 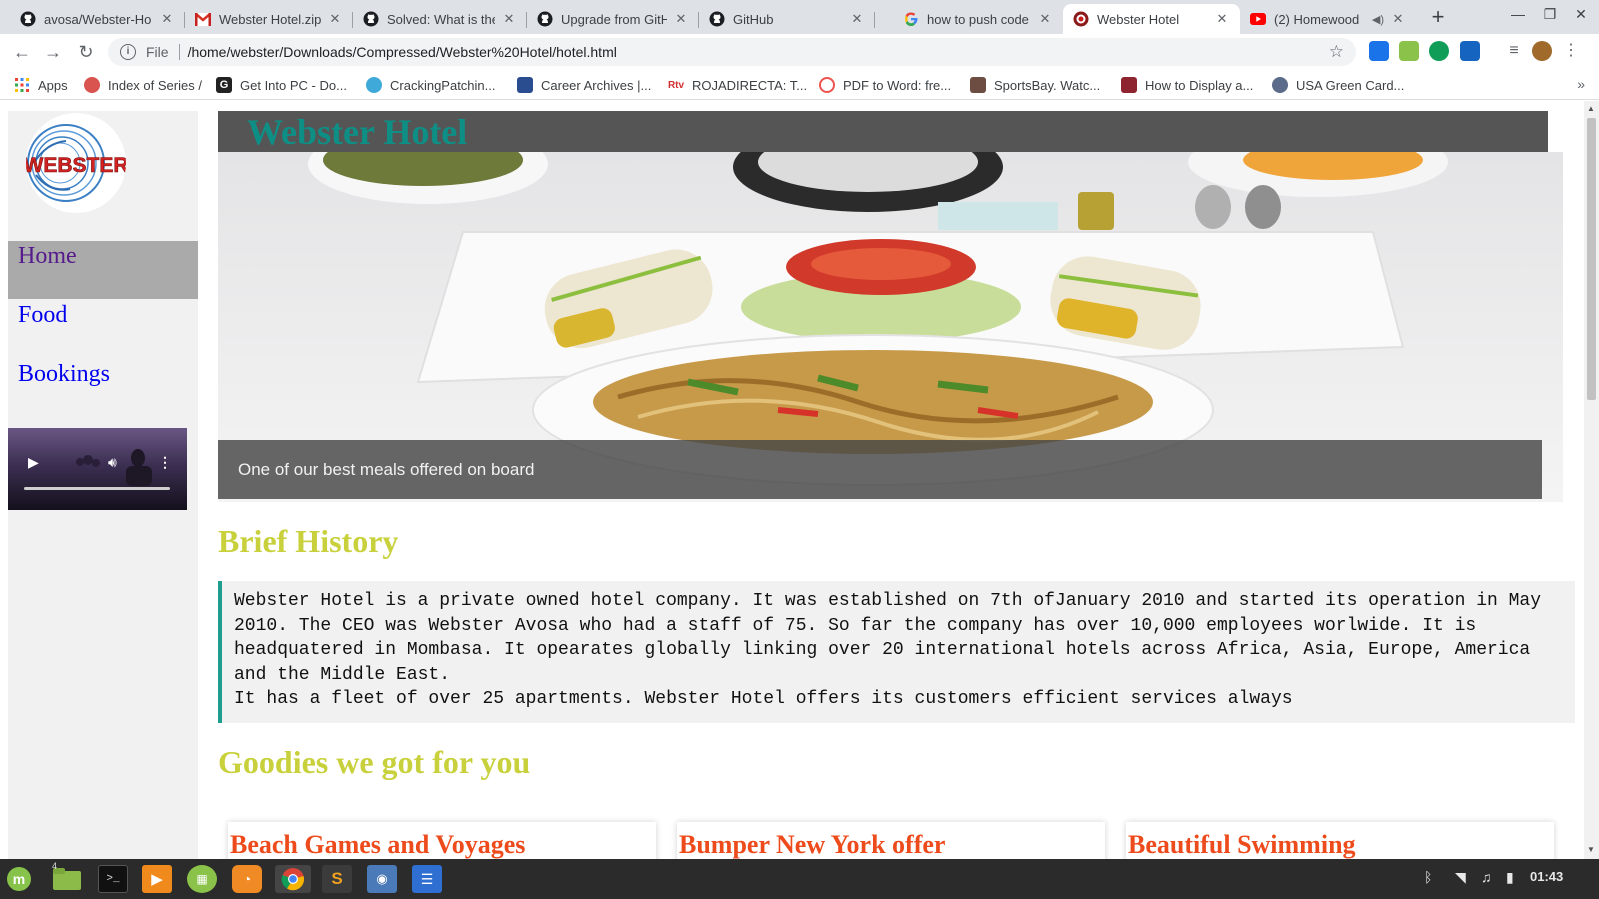 What do you see at coordinates (442, 840) in the screenshot?
I see `goodie-card: Beach Games and Voyages` at bounding box center [442, 840].